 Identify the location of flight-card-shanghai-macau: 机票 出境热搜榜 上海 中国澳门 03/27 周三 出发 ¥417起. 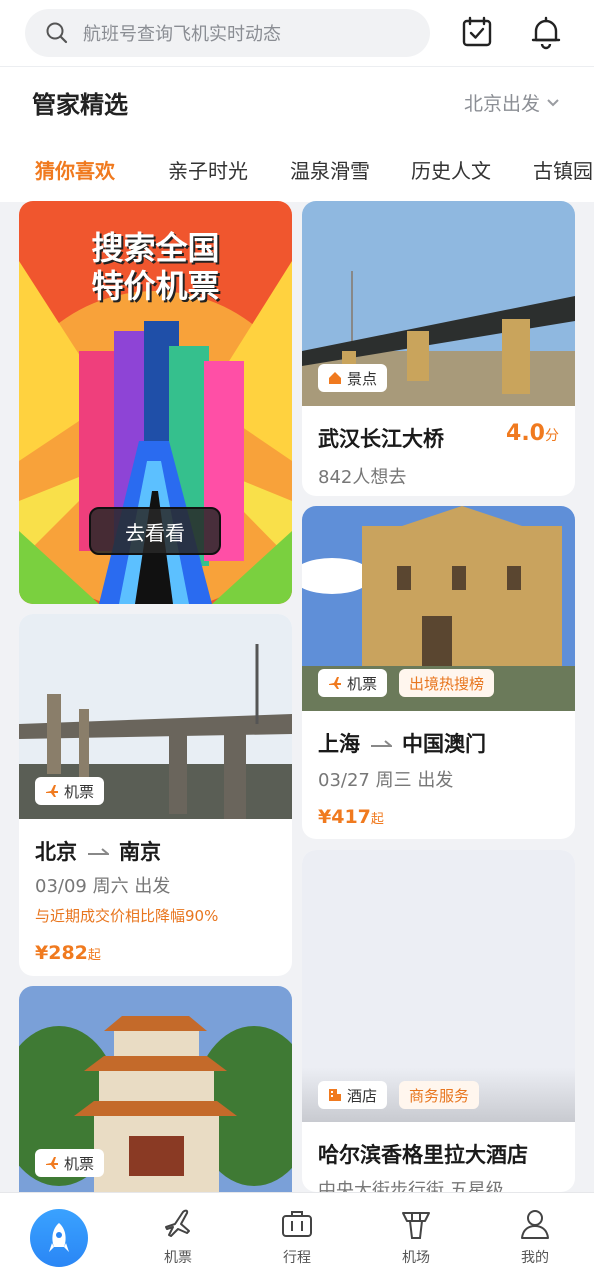
(438, 672).